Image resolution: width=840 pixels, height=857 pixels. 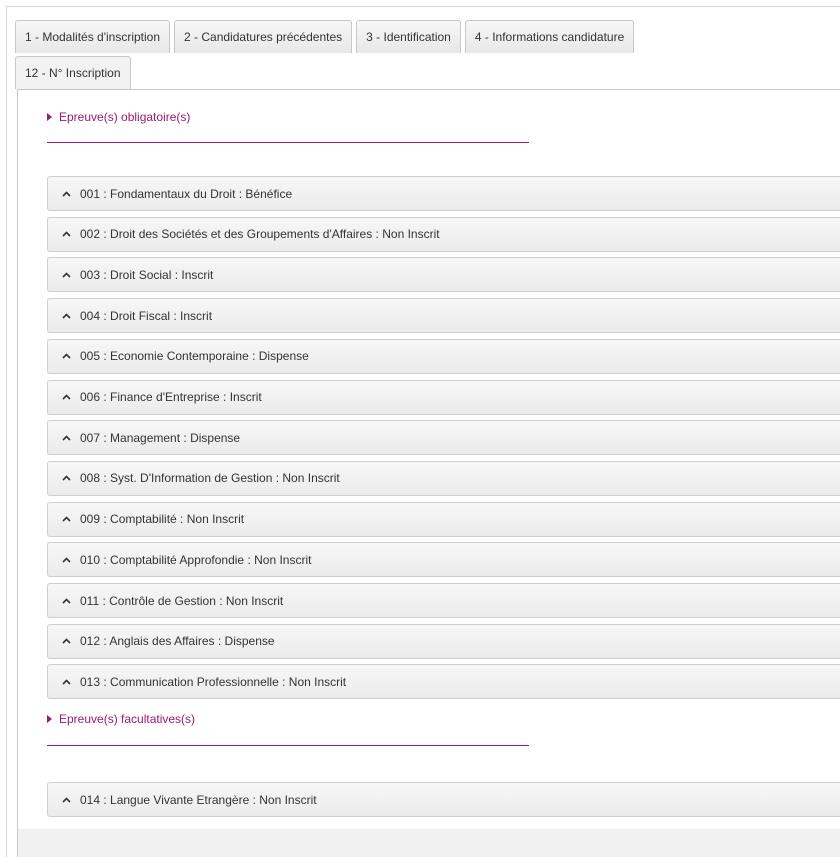 What do you see at coordinates (408, 36) in the screenshot?
I see `tab-identification: 3 - Identification` at bounding box center [408, 36].